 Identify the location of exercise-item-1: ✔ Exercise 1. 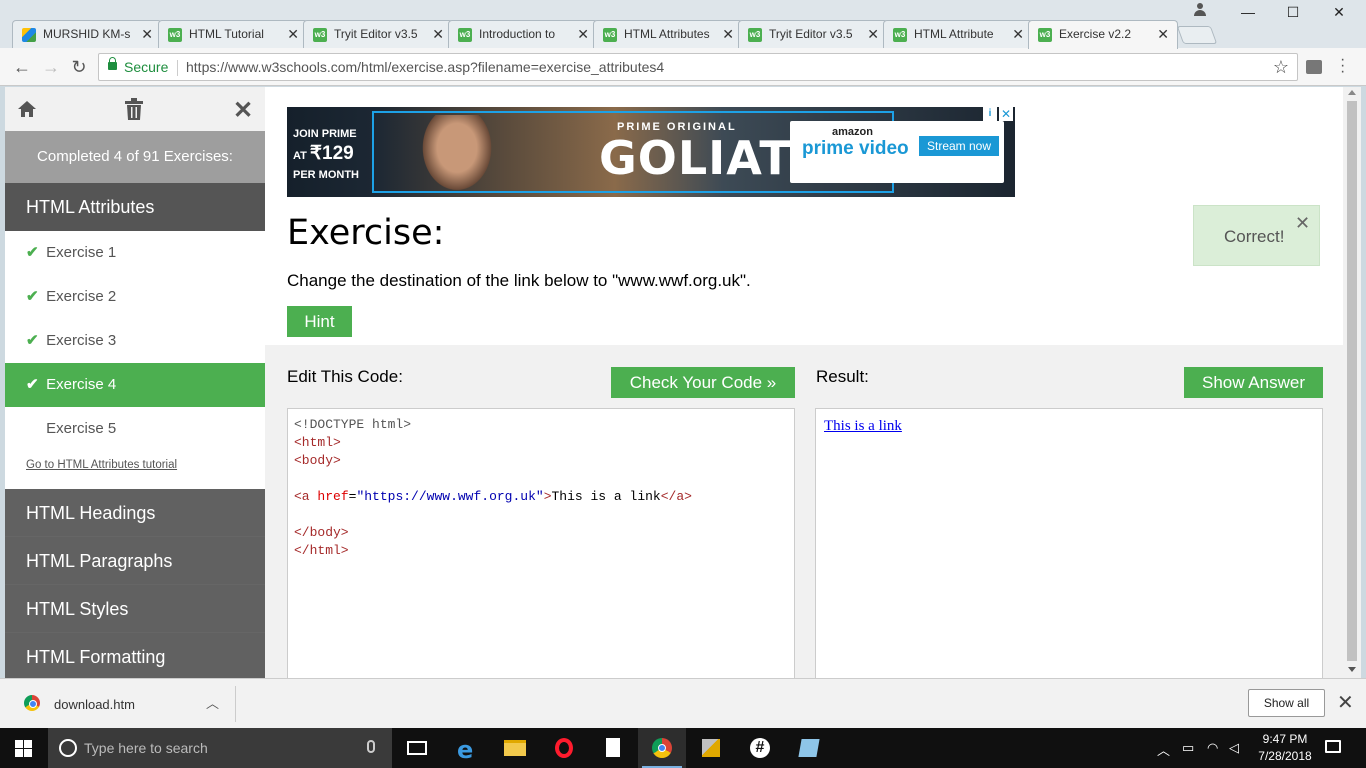
(135, 253).